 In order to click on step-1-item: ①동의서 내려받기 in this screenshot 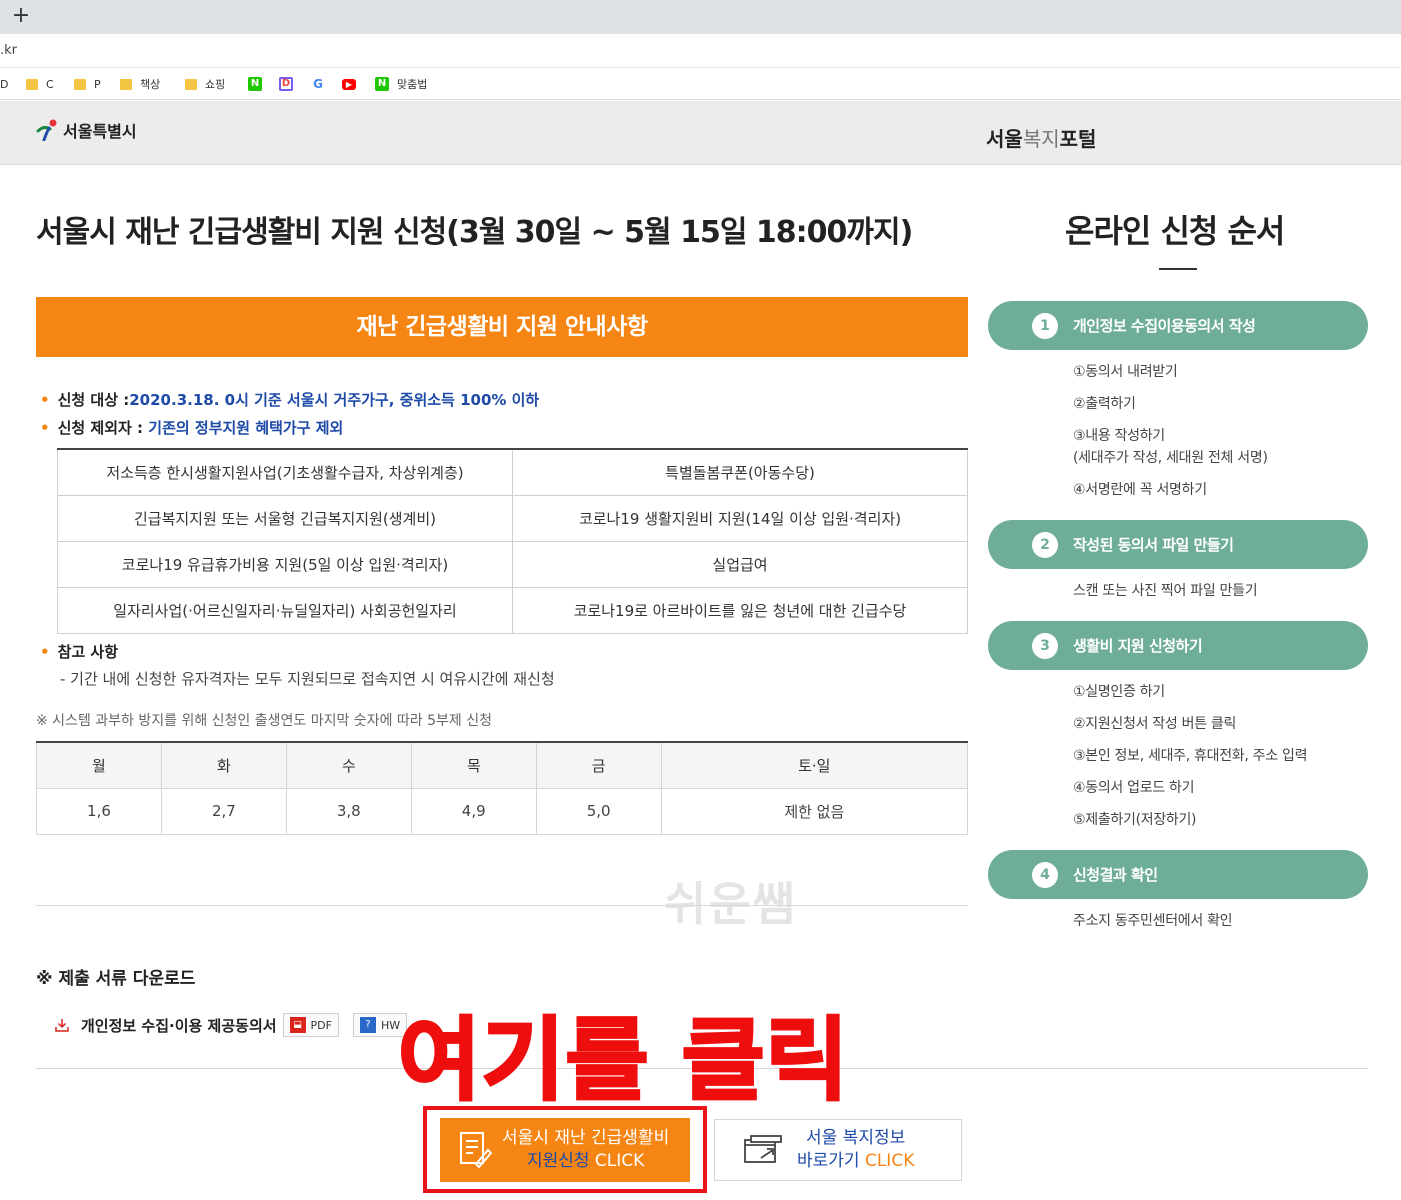, I will do `click(1125, 372)`.